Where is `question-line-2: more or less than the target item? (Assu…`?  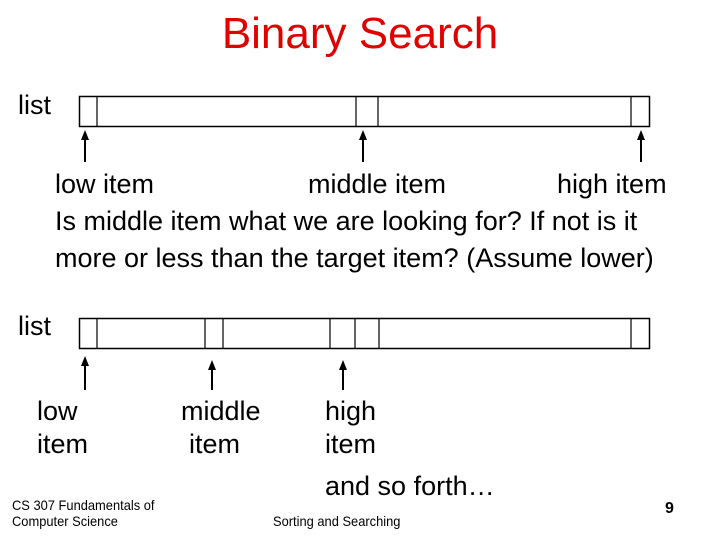 question-line-2: more or less than the target item? (Assu… is located at coordinates (354, 258).